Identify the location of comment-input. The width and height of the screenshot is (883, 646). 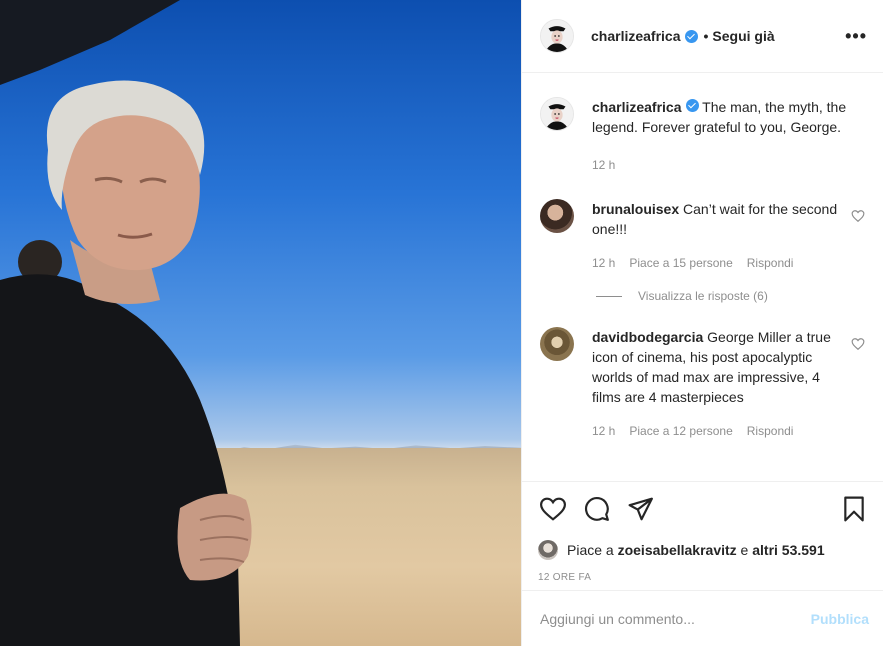
(675, 618).